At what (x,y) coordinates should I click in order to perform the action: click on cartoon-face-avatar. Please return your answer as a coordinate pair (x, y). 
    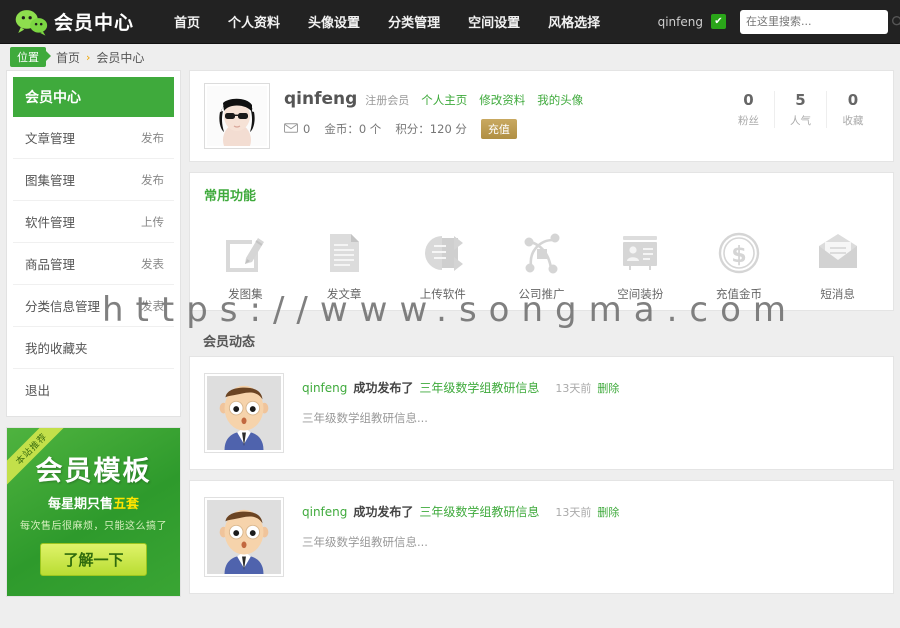
    Looking at the image, I should click on (244, 537).